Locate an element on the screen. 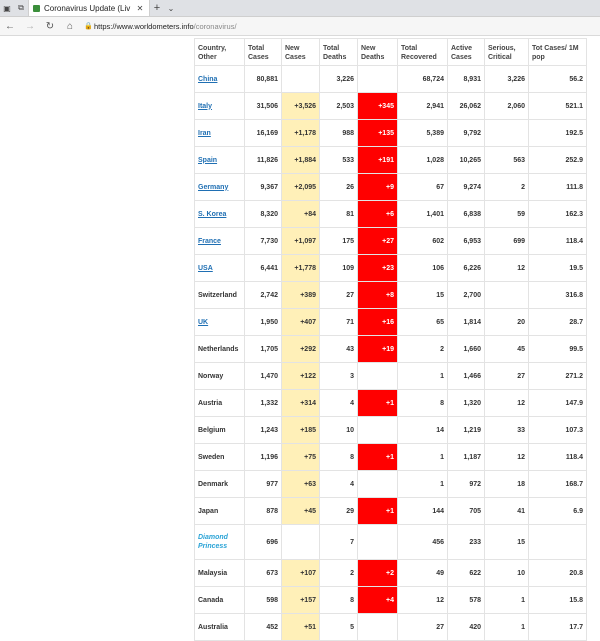 The image size is (600, 641). country-name: Canada is located at coordinates (211, 600).